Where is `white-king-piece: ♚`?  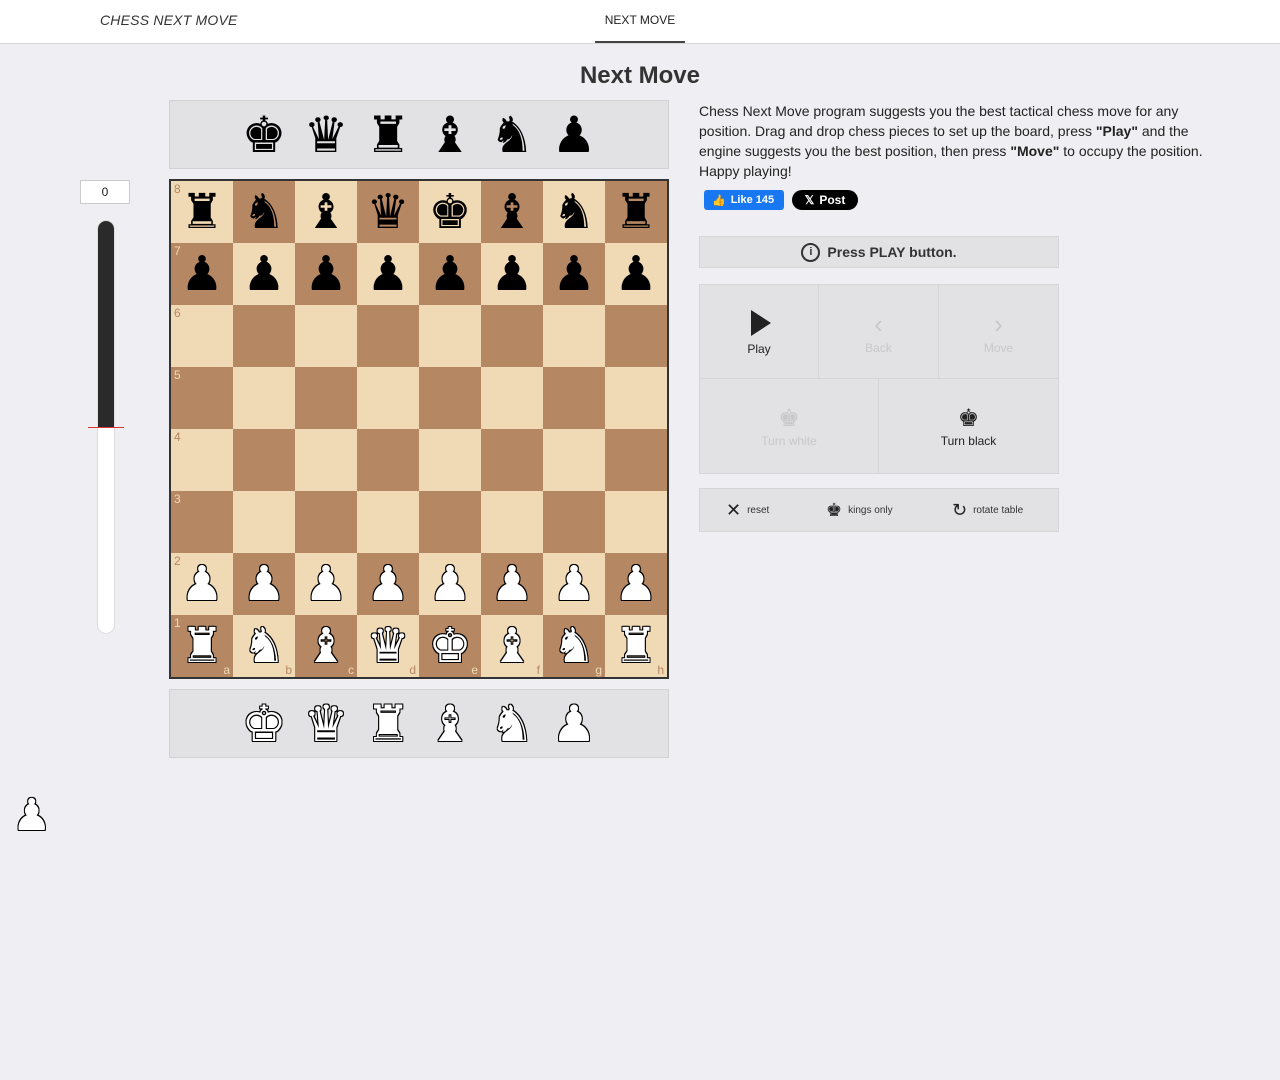 white-king-piece: ♚ is located at coordinates (449, 646).